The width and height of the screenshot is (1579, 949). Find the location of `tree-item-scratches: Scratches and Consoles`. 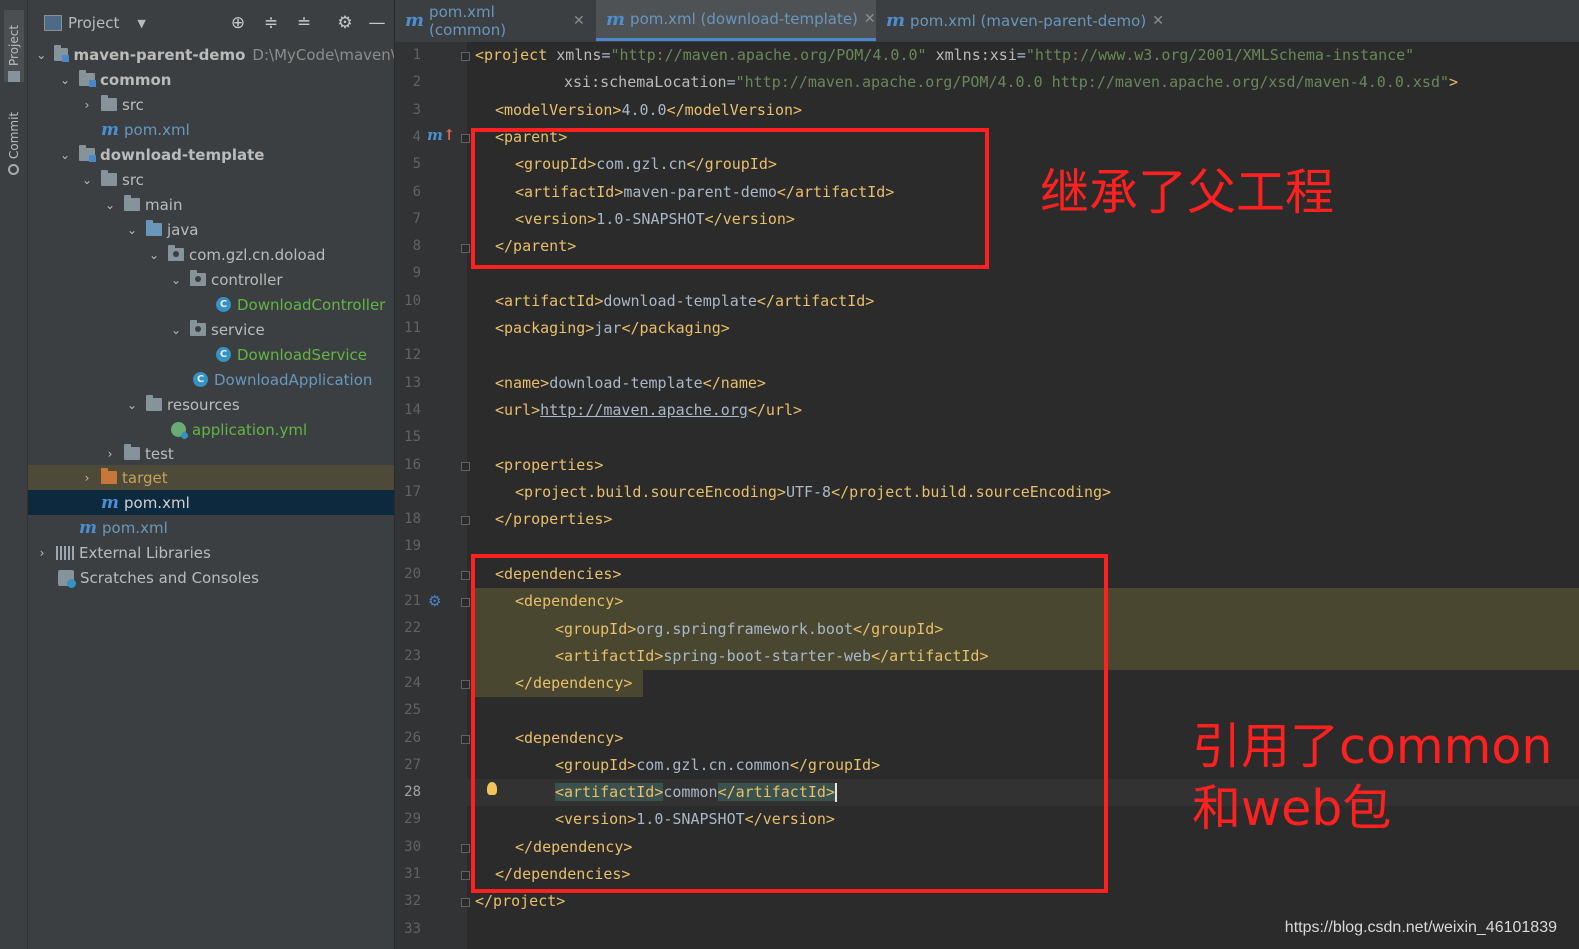

tree-item-scratches: Scratches and Consoles is located at coordinates (211, 577).